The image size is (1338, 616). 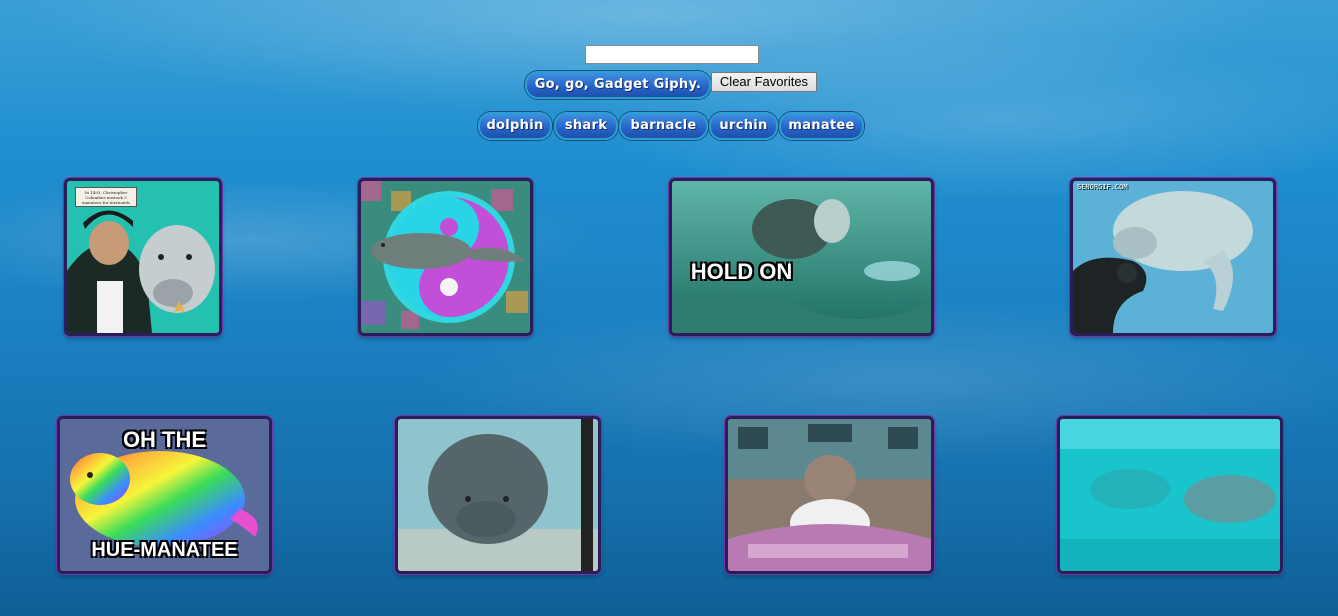 I want to click on topic-button-barnacle: barnacle, so click(x=663, y=126).